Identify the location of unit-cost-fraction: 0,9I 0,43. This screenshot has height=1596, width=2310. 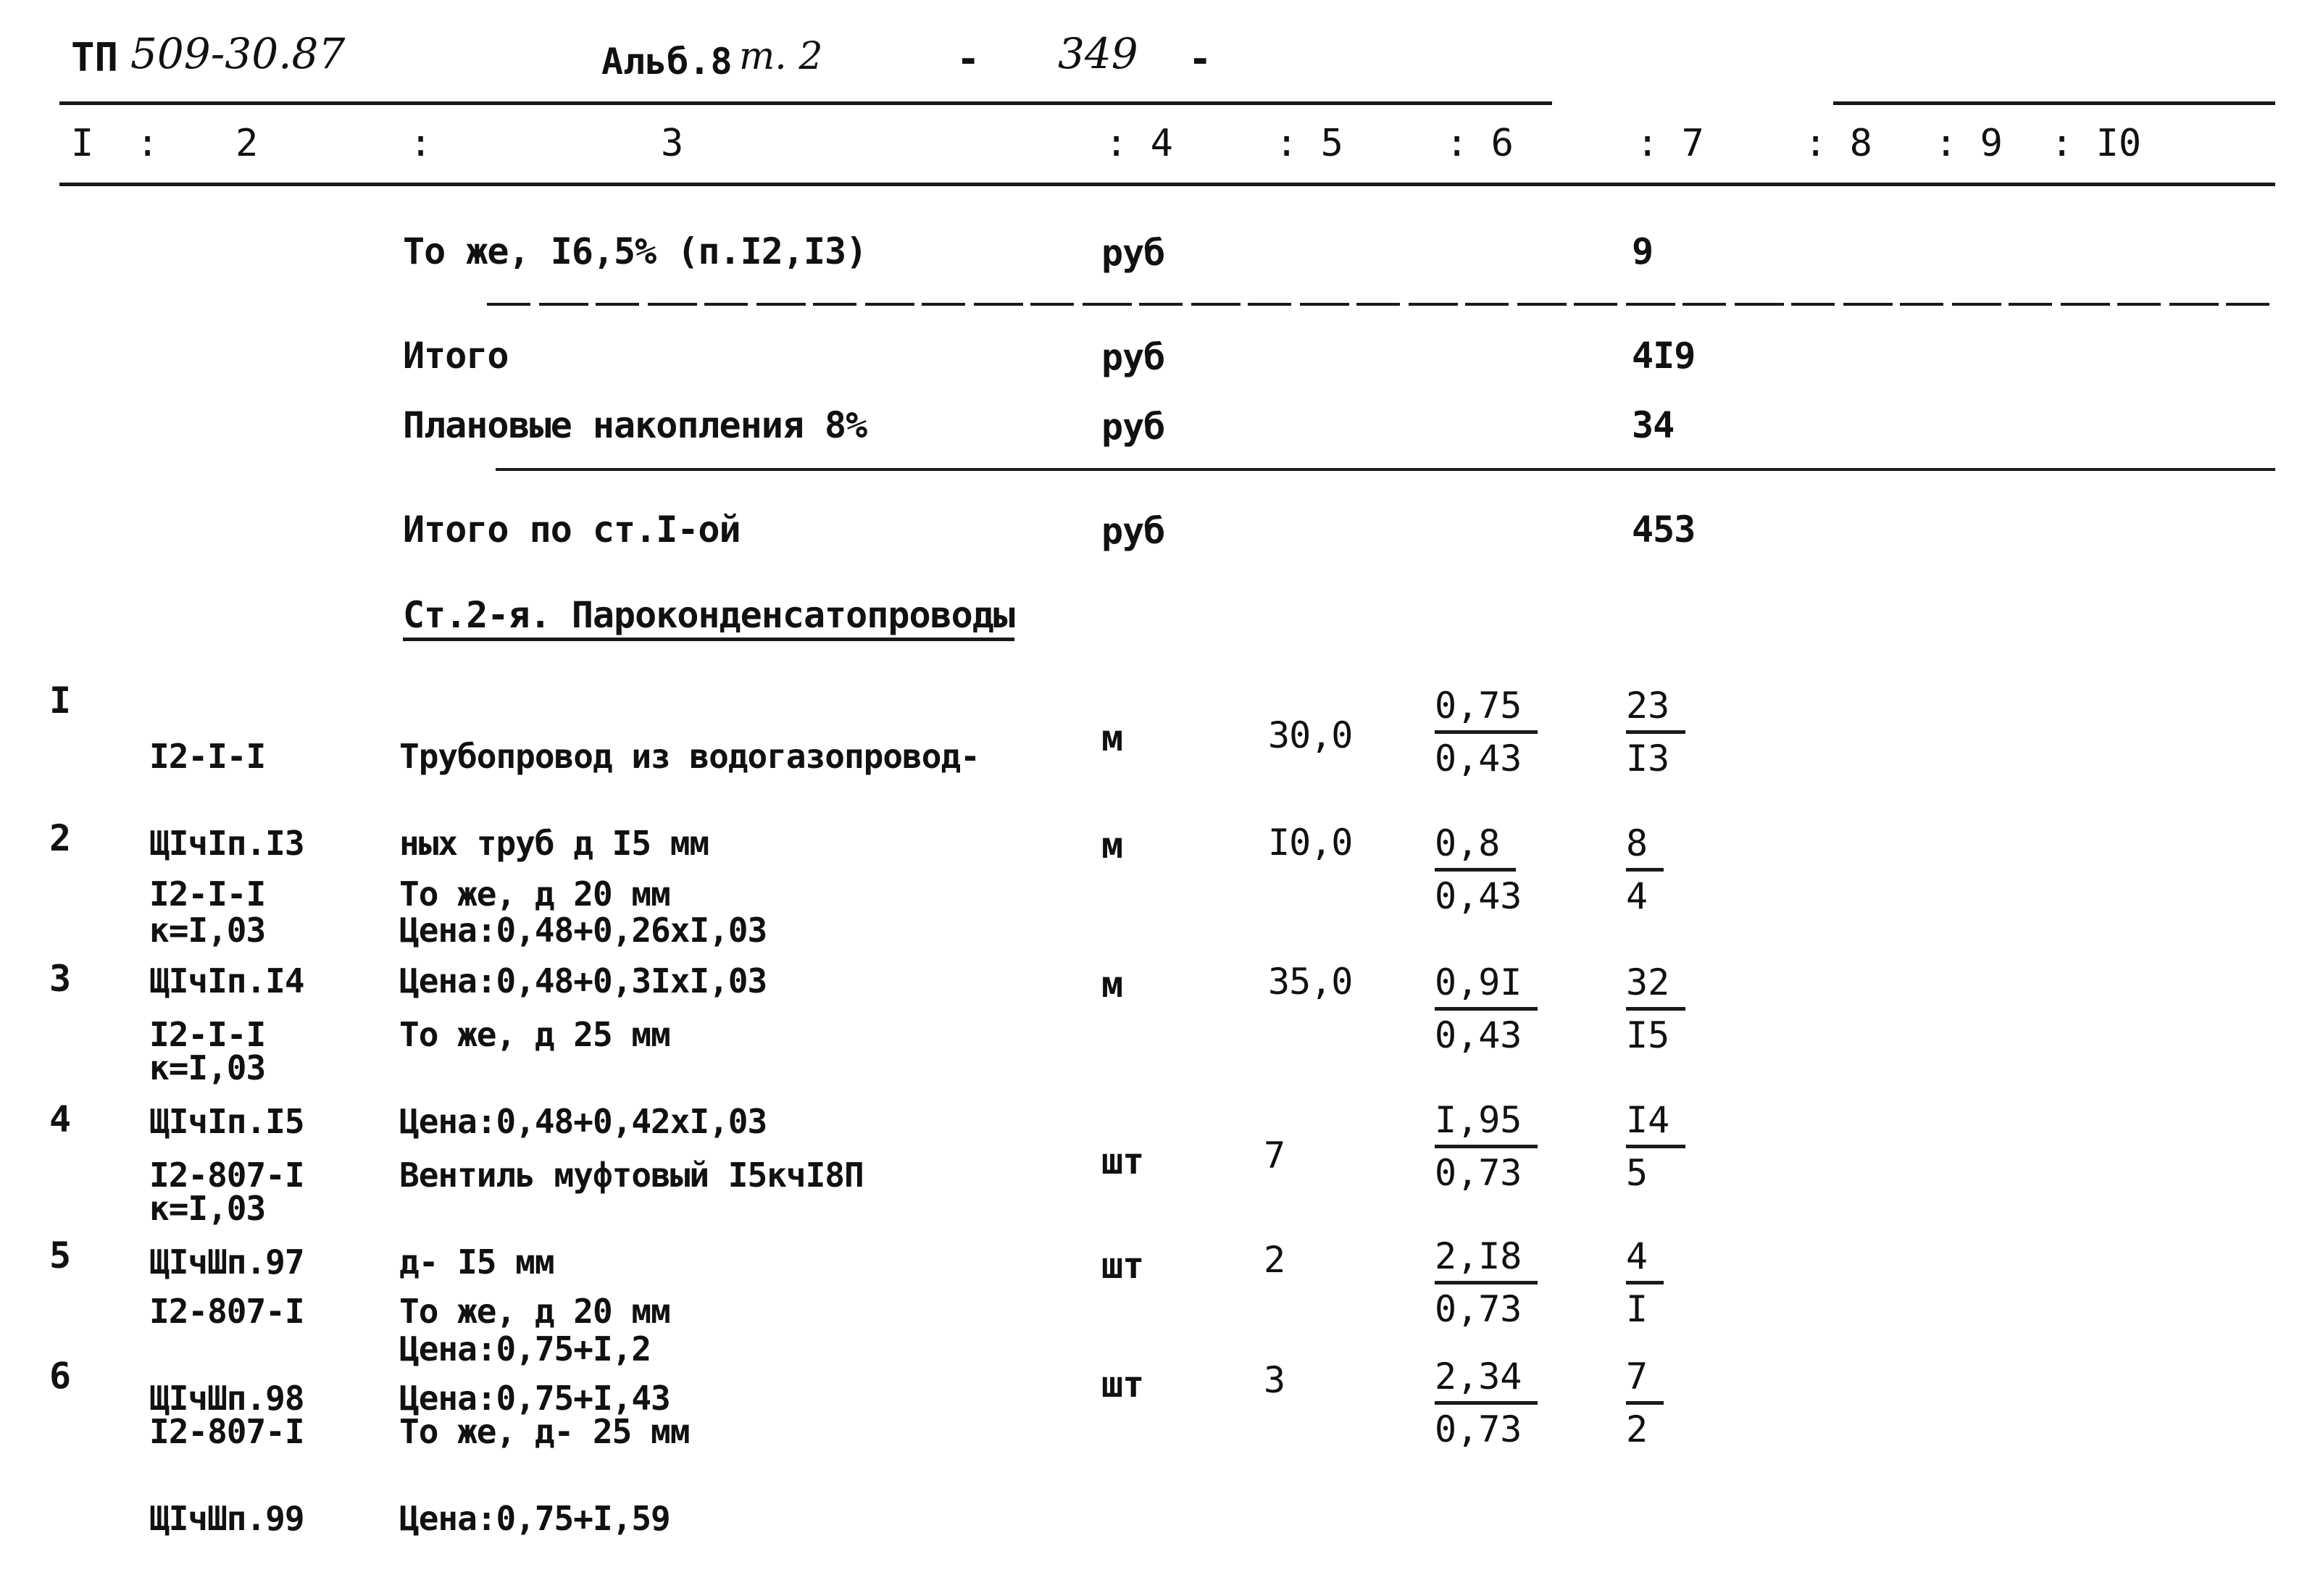
(1486, 1009).